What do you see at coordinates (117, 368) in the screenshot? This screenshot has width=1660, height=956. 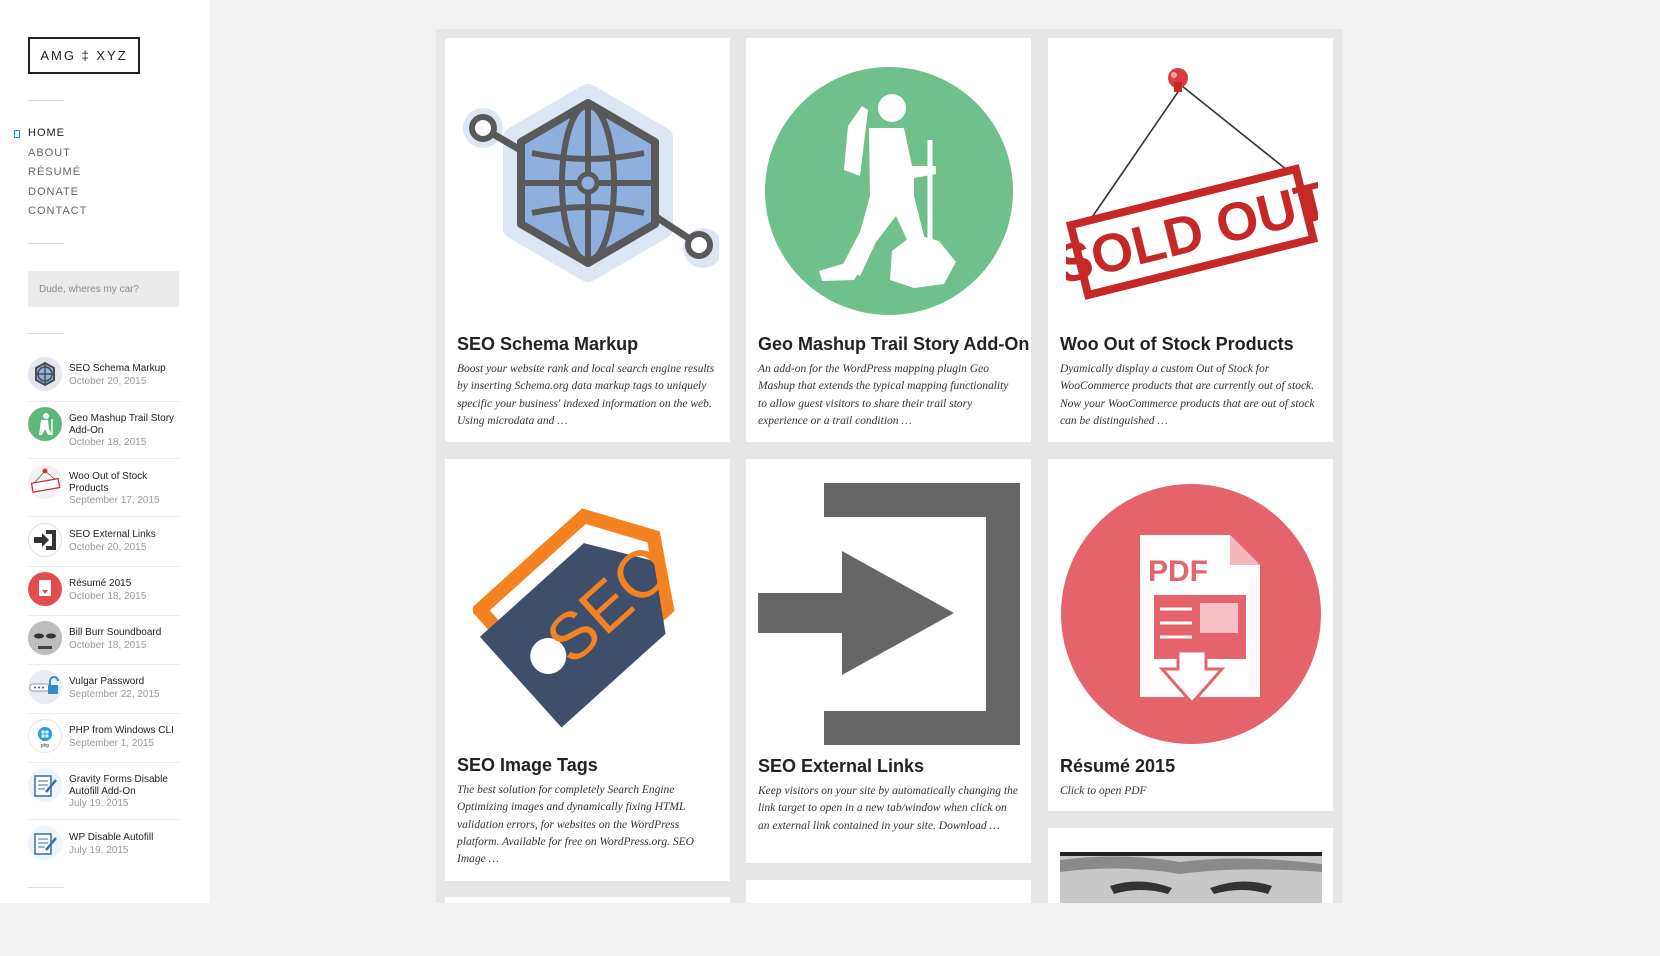 I see `recent-post-title: SEO Schema Markup` at bounding box center [117, 368].